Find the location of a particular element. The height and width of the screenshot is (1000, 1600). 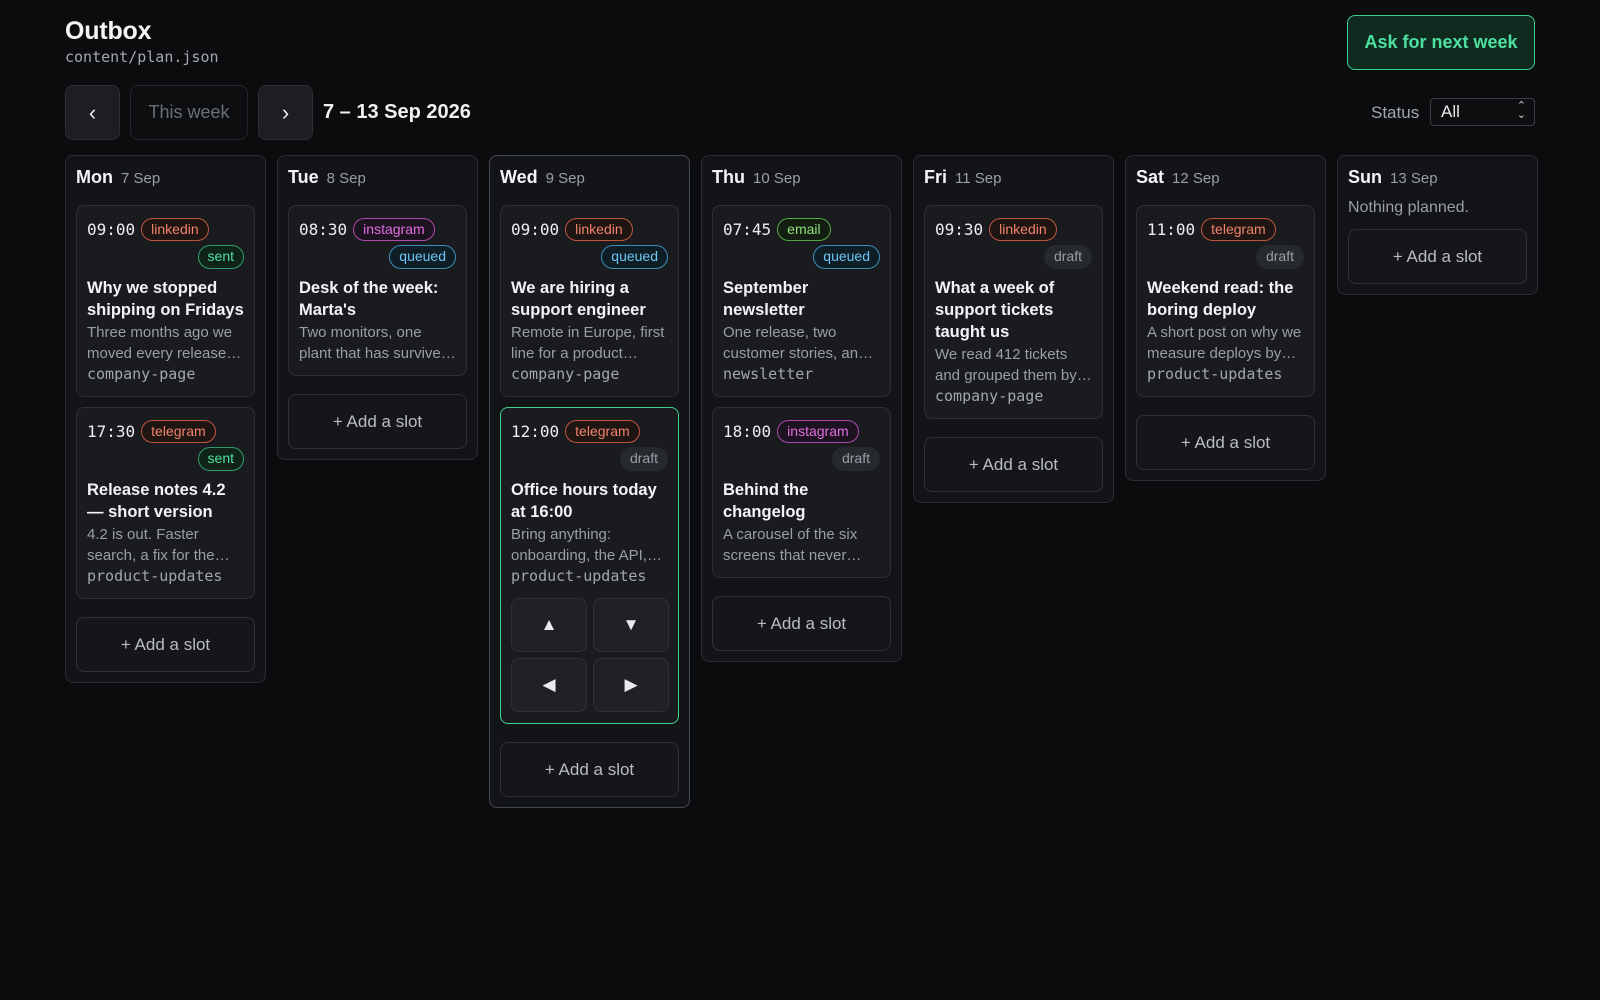

post-meta: 18:00 instagram is located at coordinates (801, 431).